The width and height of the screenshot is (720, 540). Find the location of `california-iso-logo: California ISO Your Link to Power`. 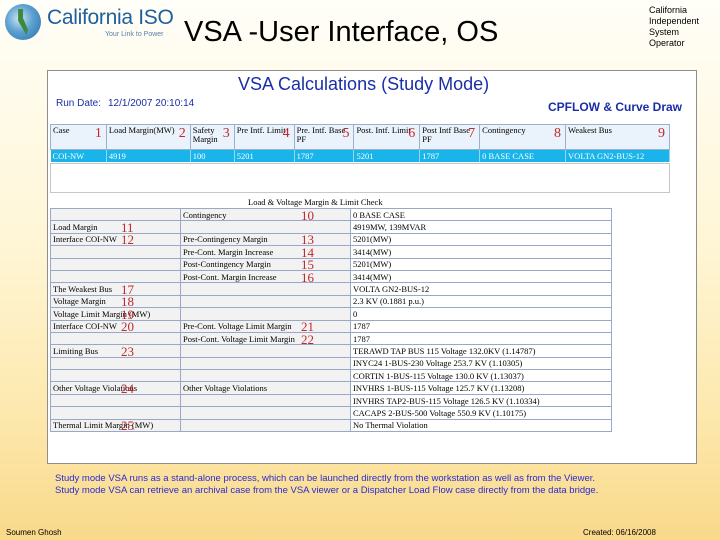

california-iso-logo: California ISO Your Link to Power is located at coordinates (92, 22).